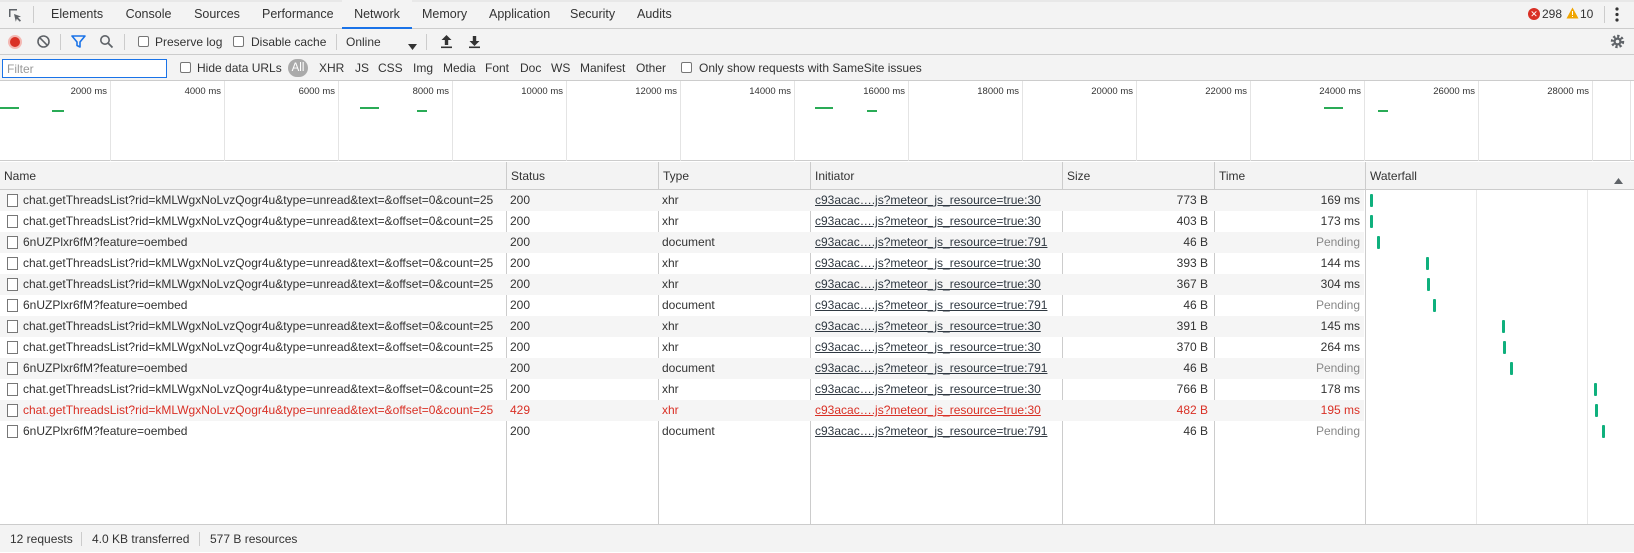  What do you see at coordinates (15, 15) in the screenshot?
I see `inspect-element-icon` at bounding box center [15, 15].